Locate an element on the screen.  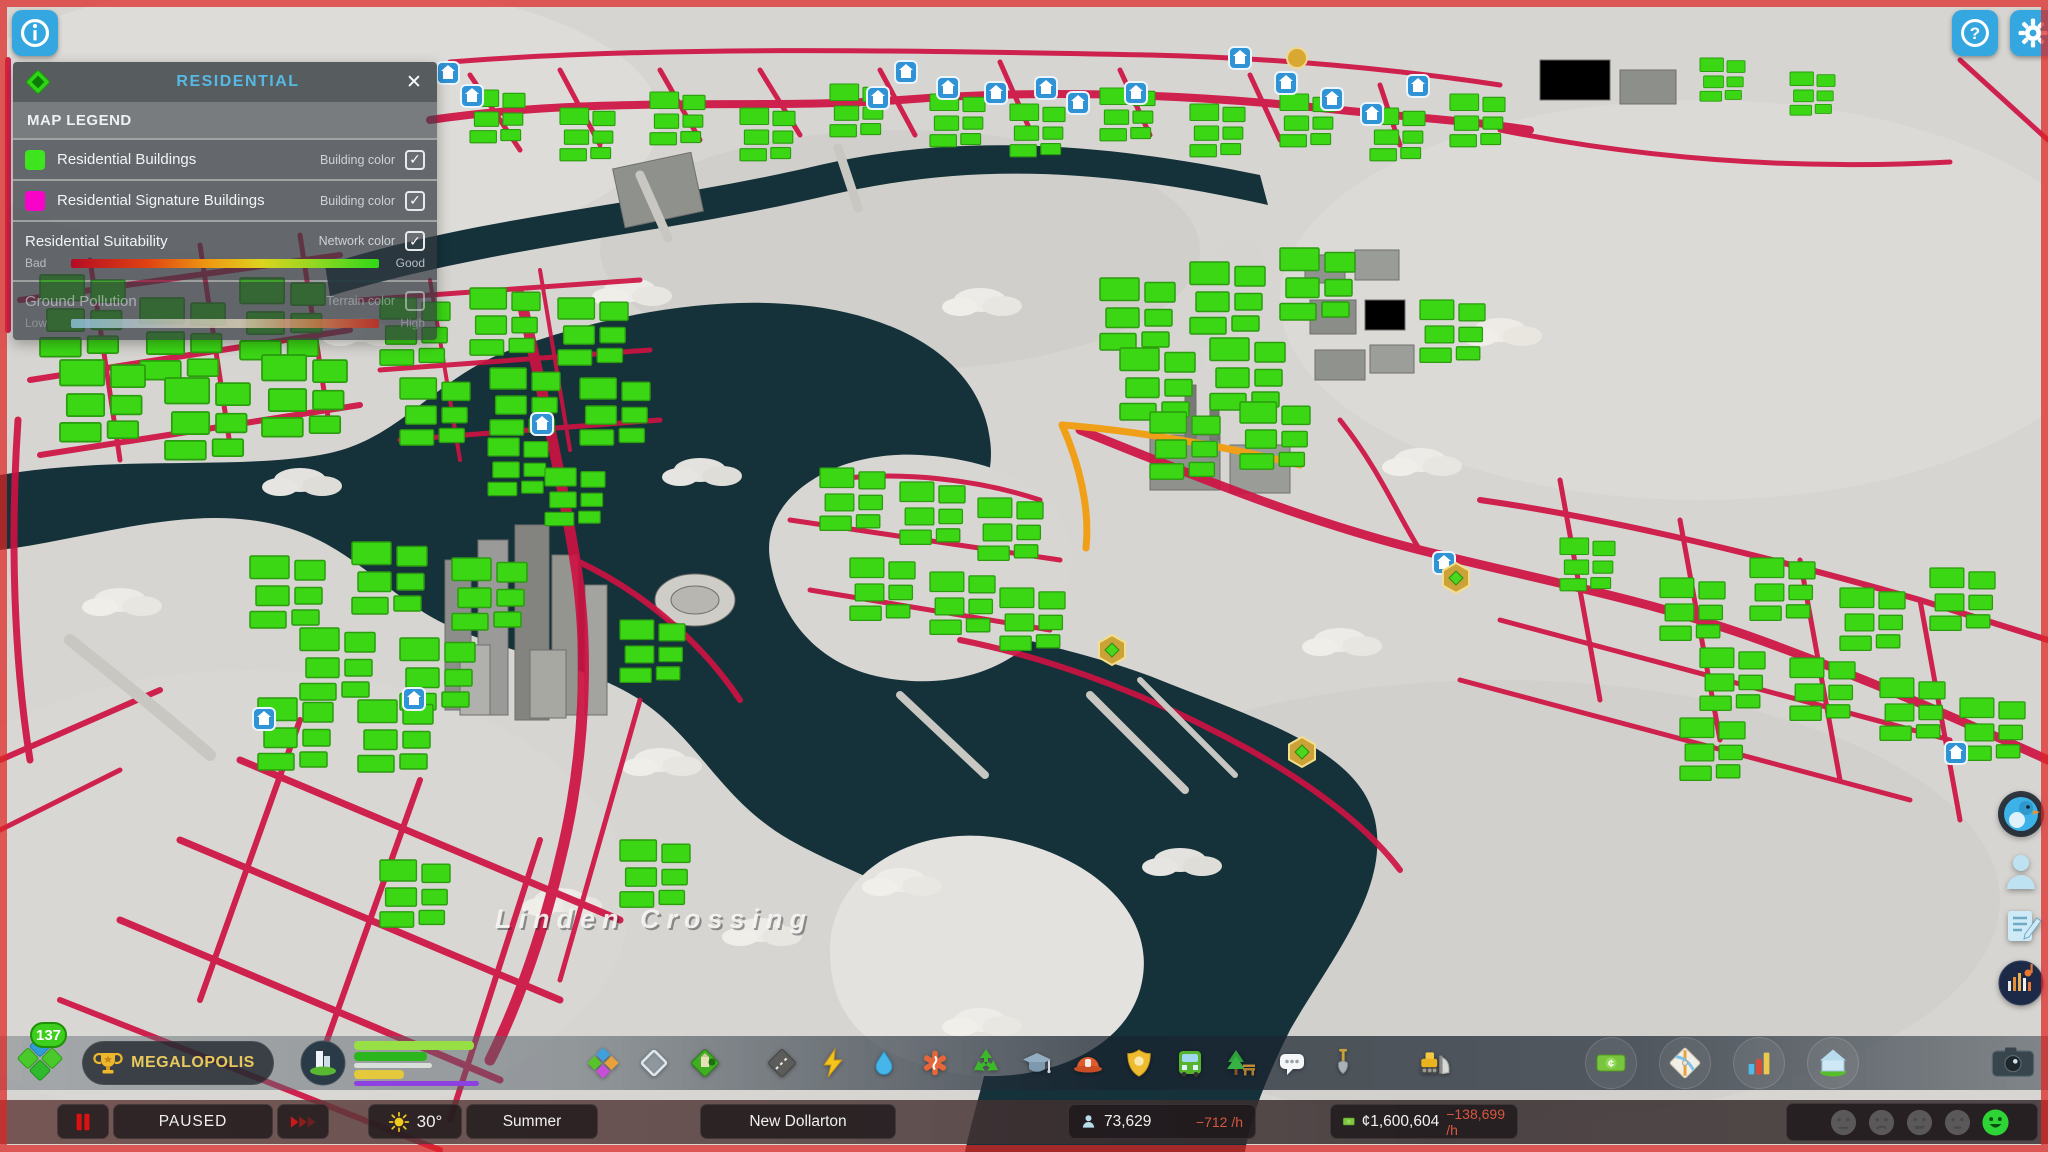
milestone-level-widget: 137 is located at coordinates (44, 1057).